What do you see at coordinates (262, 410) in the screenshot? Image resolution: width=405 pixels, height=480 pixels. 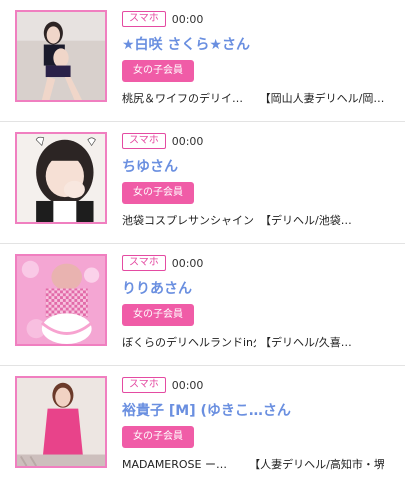 I see `girl-name-link: 裕貴子 [M] (ゆきこ…さん` at bounding box center [262, 410].